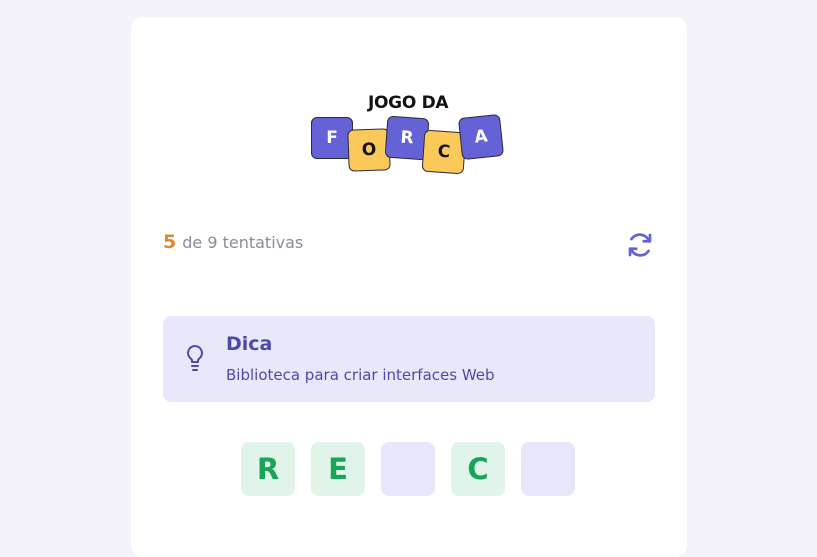  I want to click on hint-text: Biblioteca para criar interfaces Web, so click(360, 375).